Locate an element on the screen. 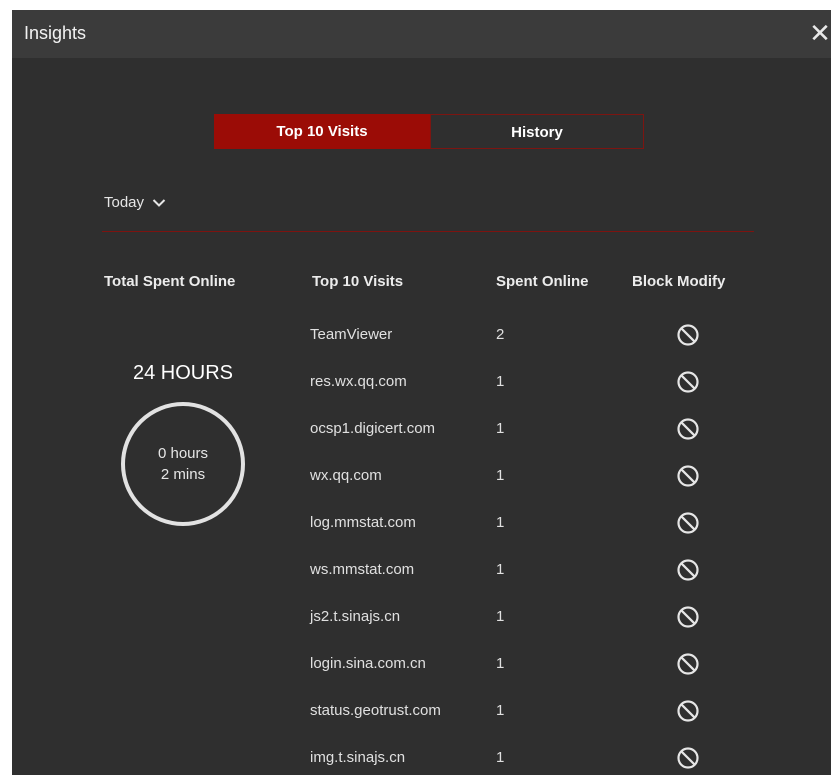 The image size is (831, 775). site-name: log.mmstat.com is located at coordinates (363, 522).